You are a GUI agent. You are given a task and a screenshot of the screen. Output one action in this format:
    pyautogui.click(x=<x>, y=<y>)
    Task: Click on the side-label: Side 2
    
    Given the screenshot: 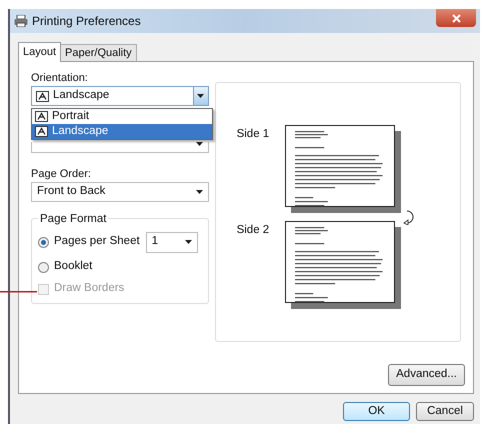 What is the action you would take?
    pyautogui.click(x=253, y=230)
    